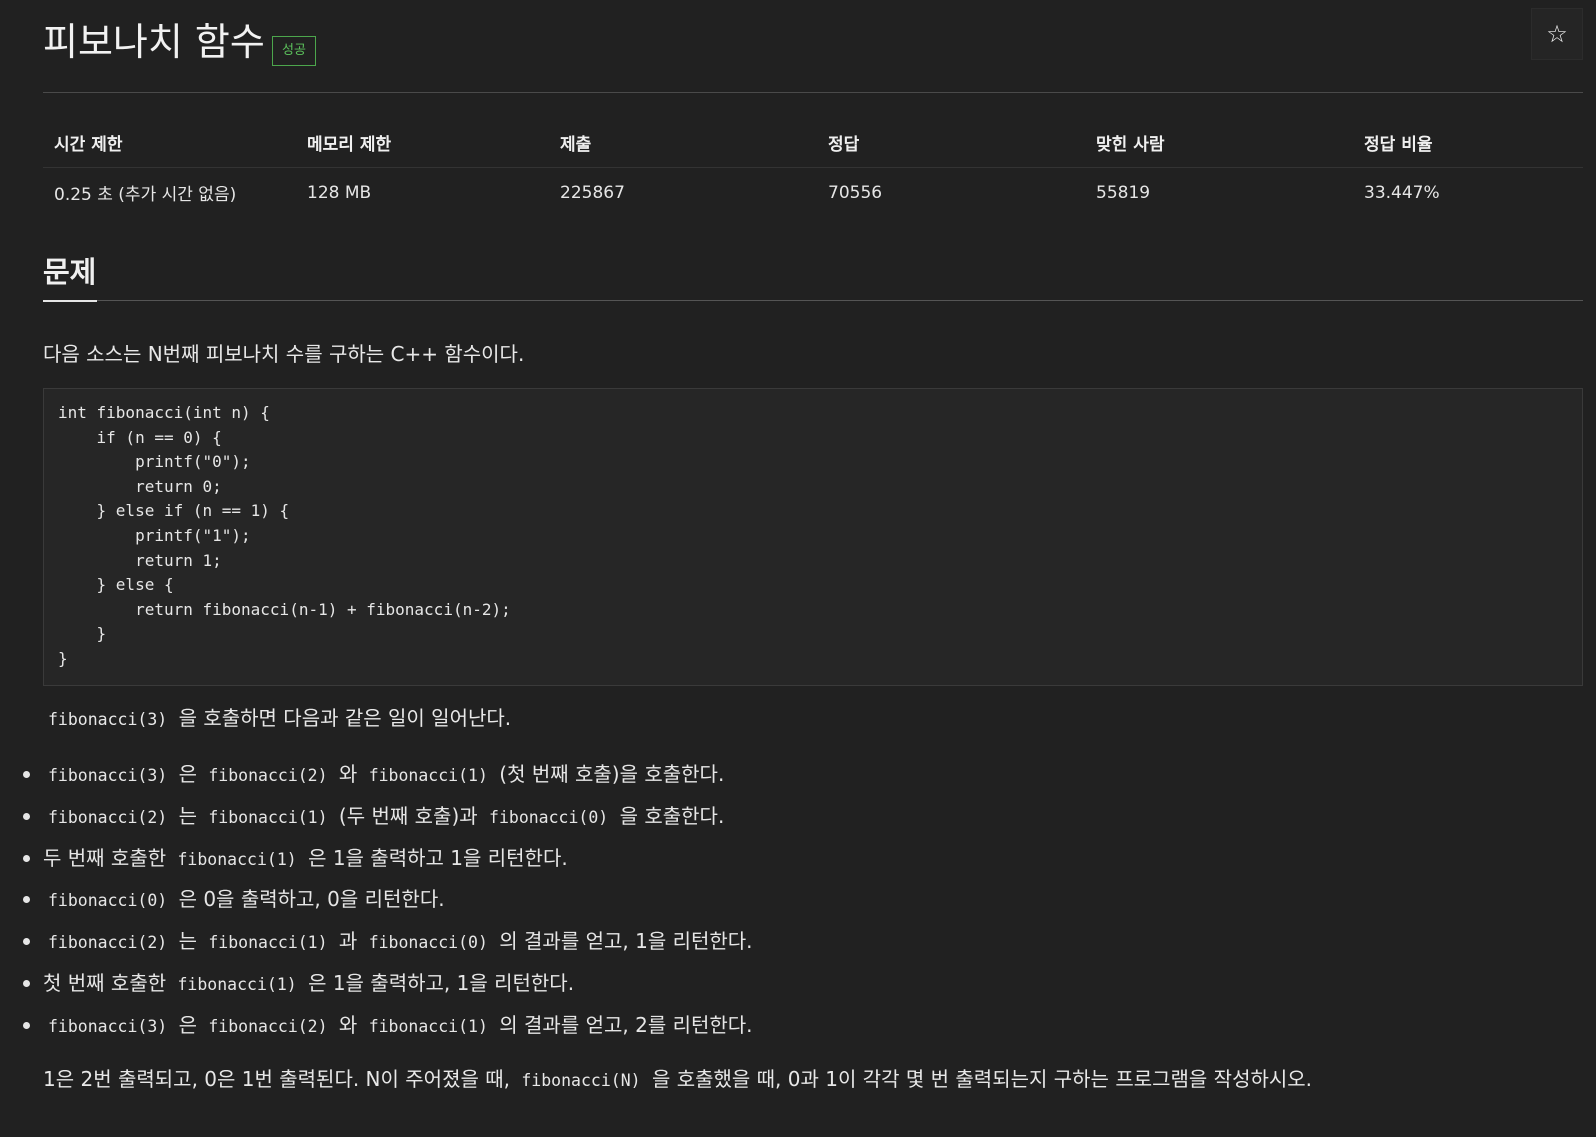 Image resolution: width=1596 pixels, height=1137 pixels. Describe the element at coordinates (683, 191) in the screenshot. I see `submissions-value: 225867` at that location.